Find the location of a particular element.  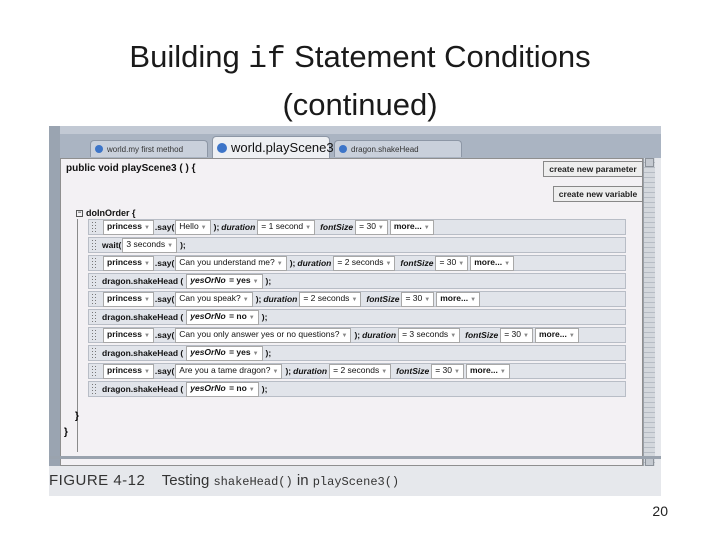

method-signature: public void playScene3 ( ) { is located at coordinates (131, 168).